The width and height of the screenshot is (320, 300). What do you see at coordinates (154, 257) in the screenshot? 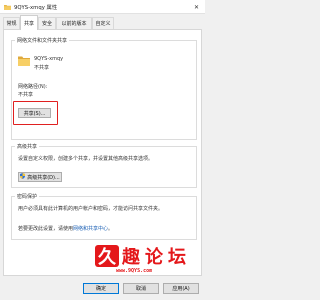
I see `svg-text: 论` at bounding box center [154, 257].